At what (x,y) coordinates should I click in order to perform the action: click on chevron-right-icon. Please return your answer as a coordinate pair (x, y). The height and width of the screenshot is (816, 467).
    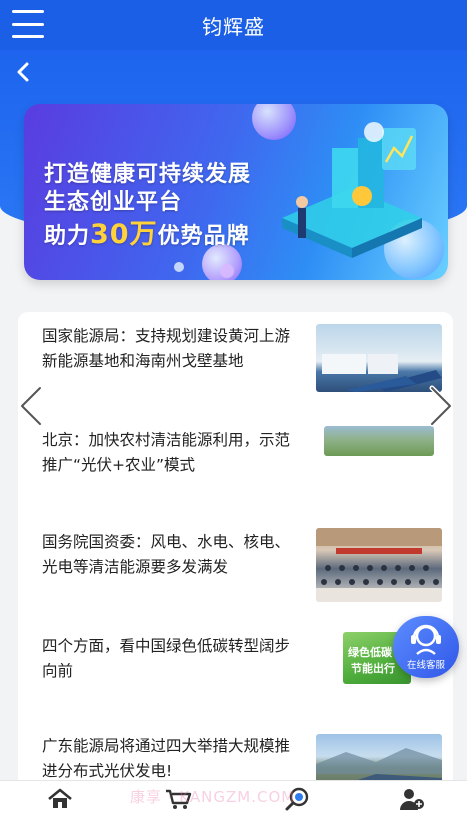
    Looking at the image, I should click on (441, 406).